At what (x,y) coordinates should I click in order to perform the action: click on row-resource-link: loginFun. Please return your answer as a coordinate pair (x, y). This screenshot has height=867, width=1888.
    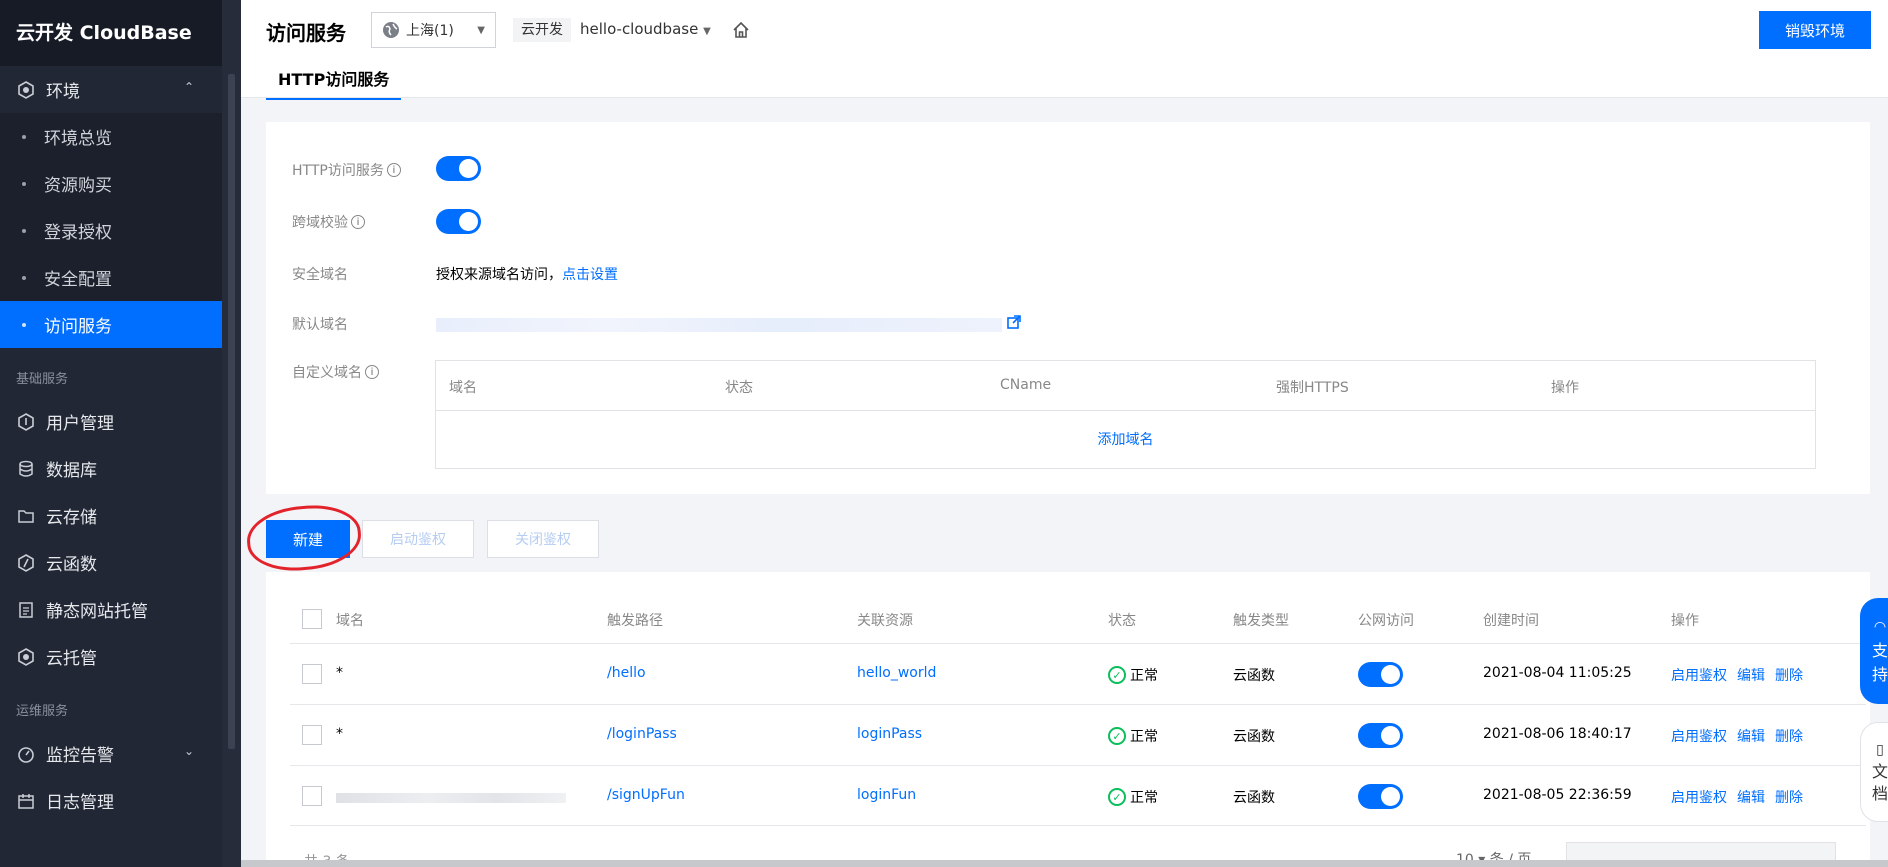
    Looking at the image, I should click on (886, 795).